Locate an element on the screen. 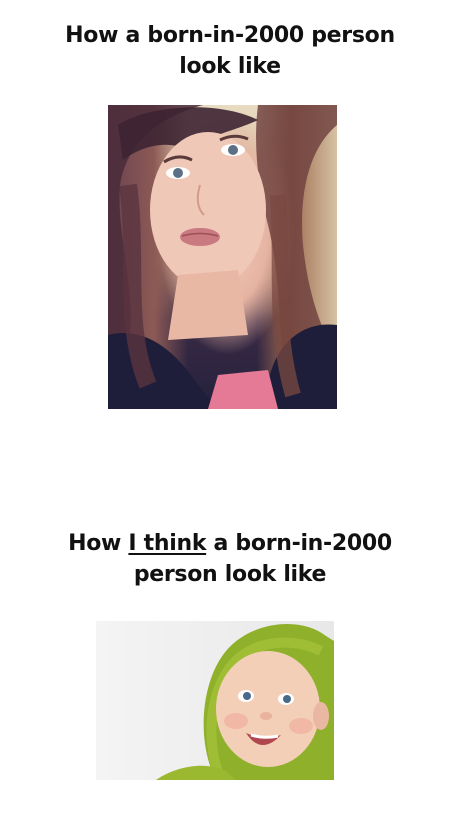  photo-baby is located at coordinates (215, 700).